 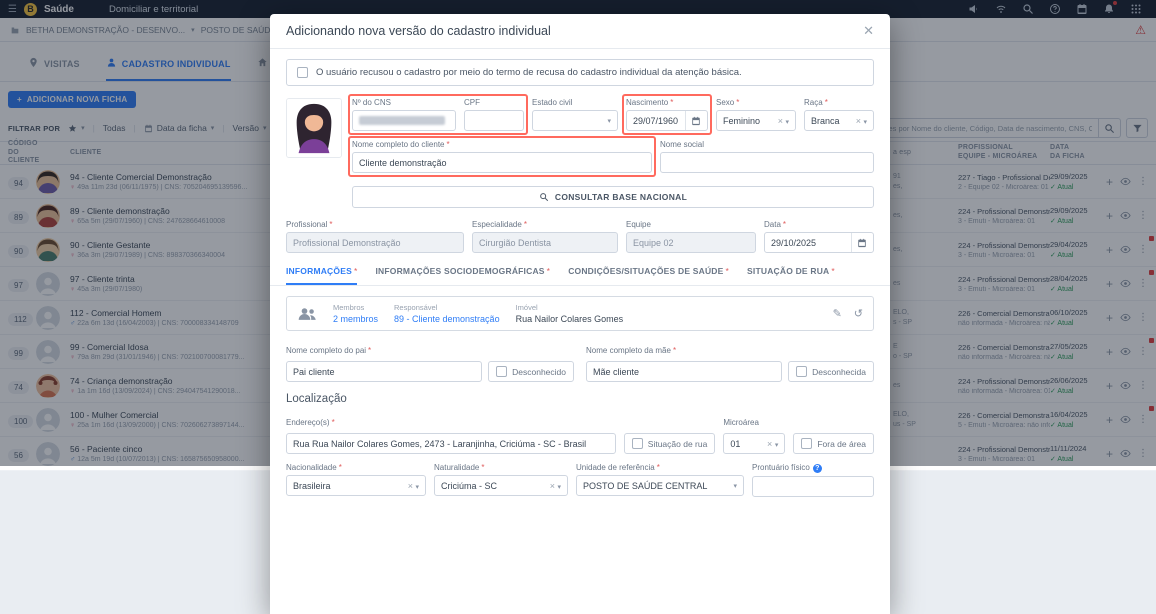 What do you see at coordinates (819, 224) in the screenshot?
I see `data-label: Data` at bounding box center [819, 224].